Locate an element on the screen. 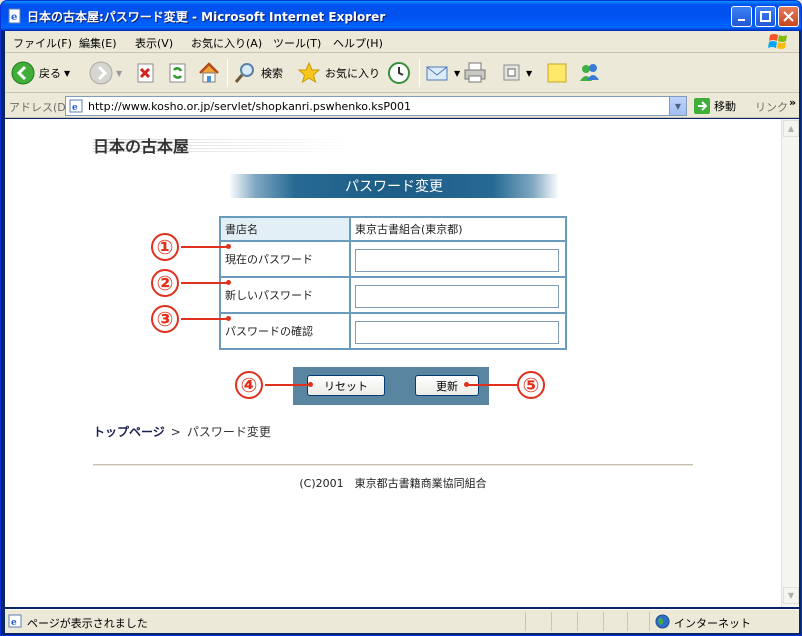  stop-button is located at coordinates (146, 73).